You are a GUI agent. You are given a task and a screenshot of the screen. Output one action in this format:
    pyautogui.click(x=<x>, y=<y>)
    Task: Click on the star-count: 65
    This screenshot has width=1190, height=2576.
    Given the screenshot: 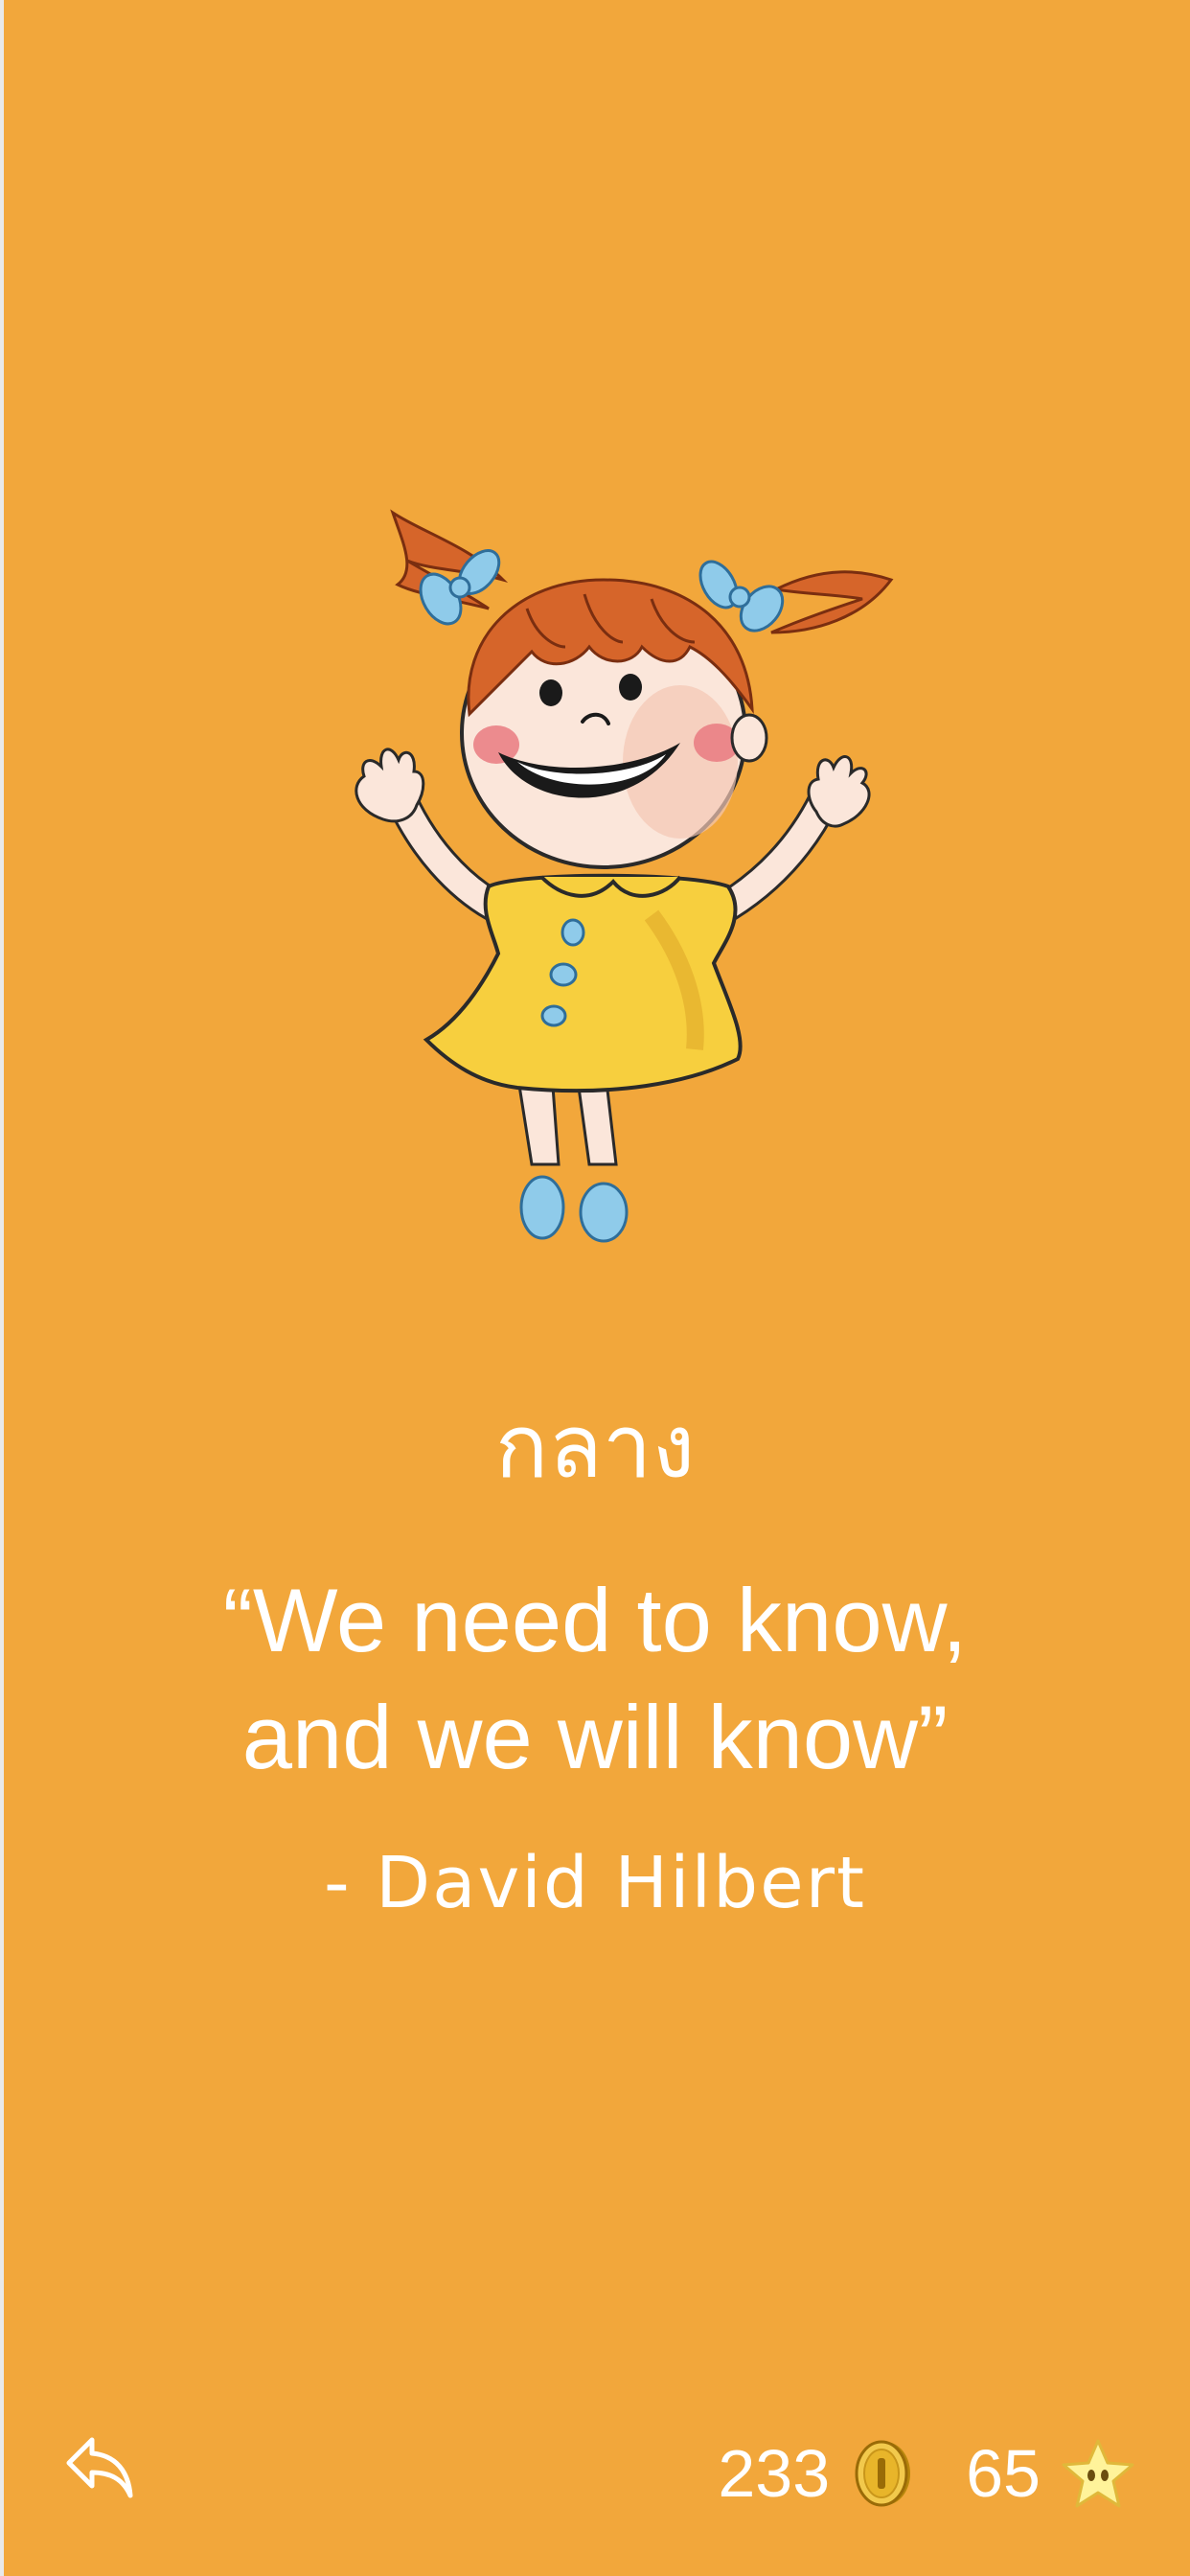 What is the action you would take?
    pyautogui.click(x=1004, y=2473)
    